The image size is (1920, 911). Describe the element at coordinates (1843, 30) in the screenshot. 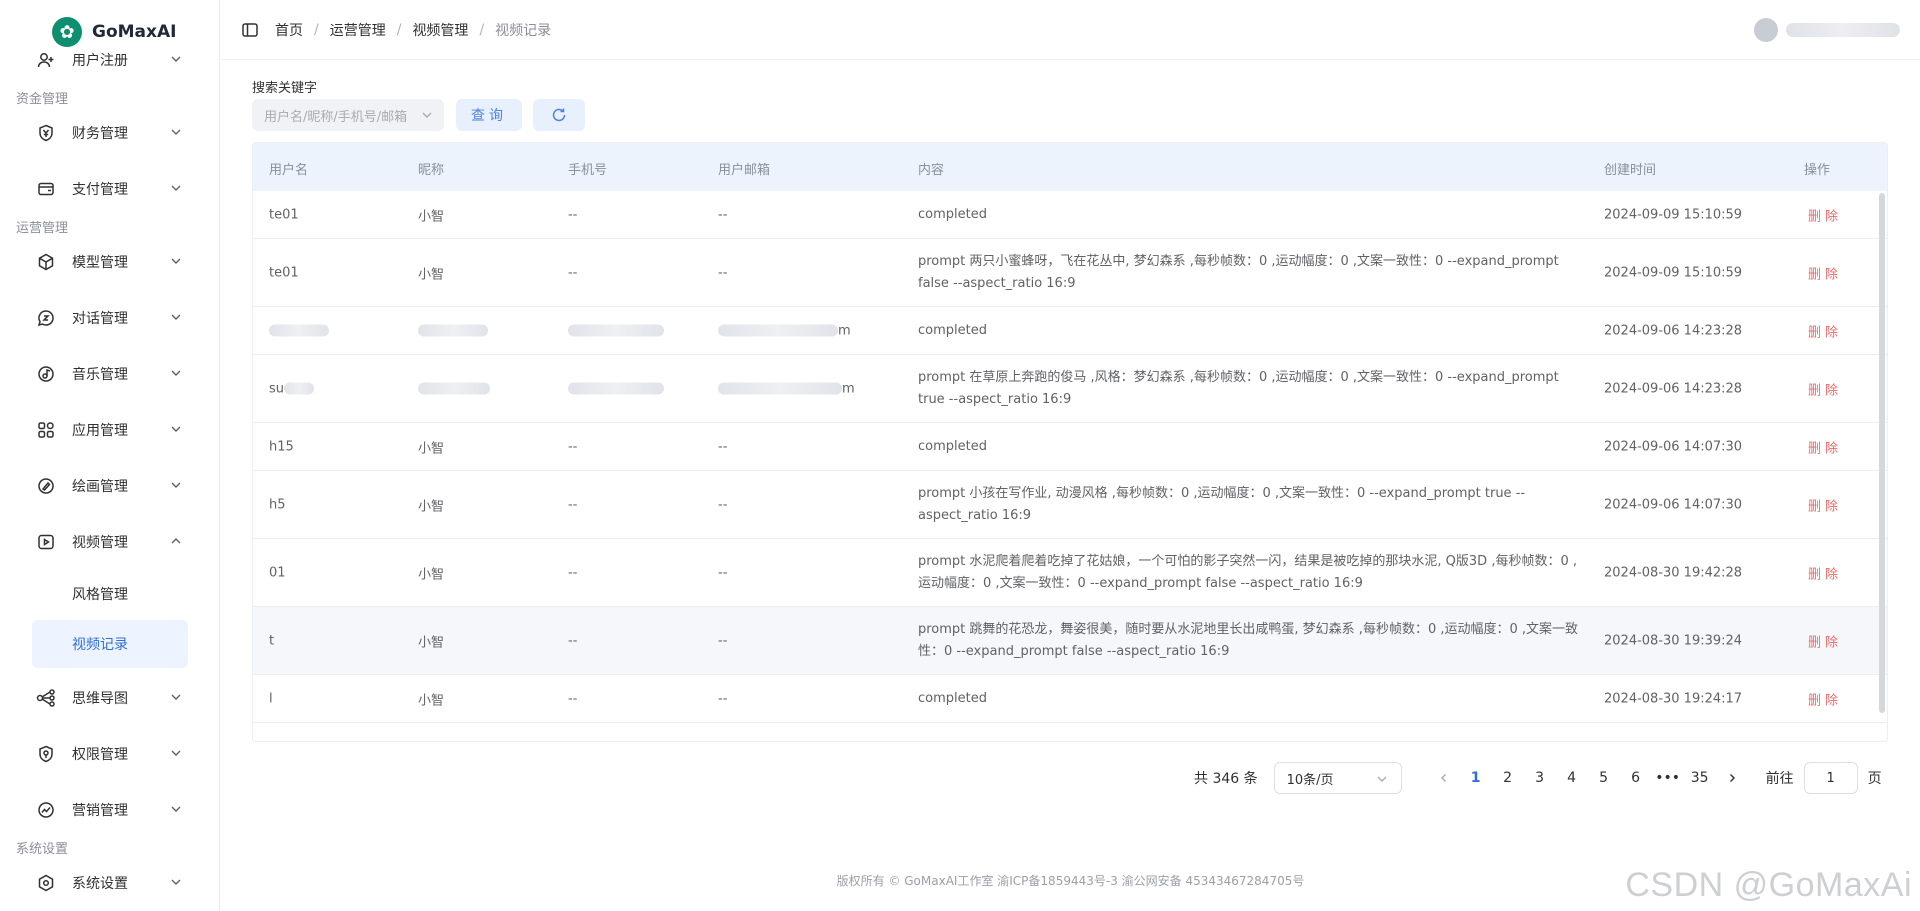

I see `username-redacted` at that location.